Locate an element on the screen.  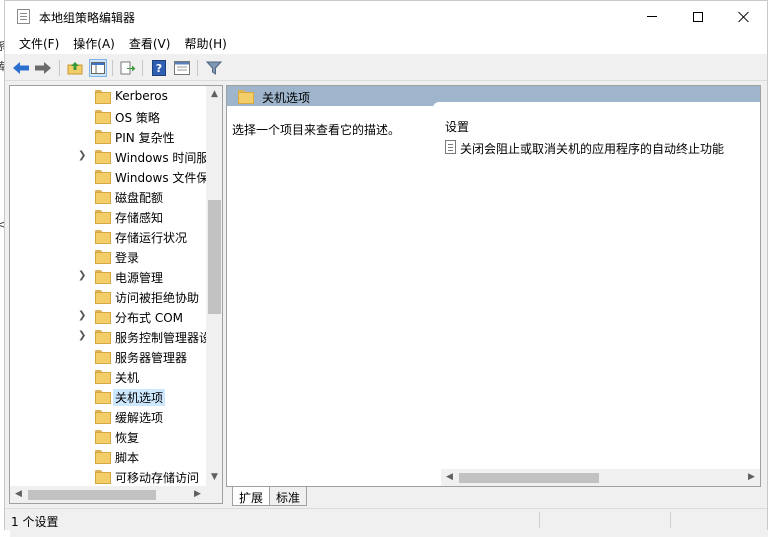
tree-item-label: PIN 复杂性 is located at coordinates (145, 138).